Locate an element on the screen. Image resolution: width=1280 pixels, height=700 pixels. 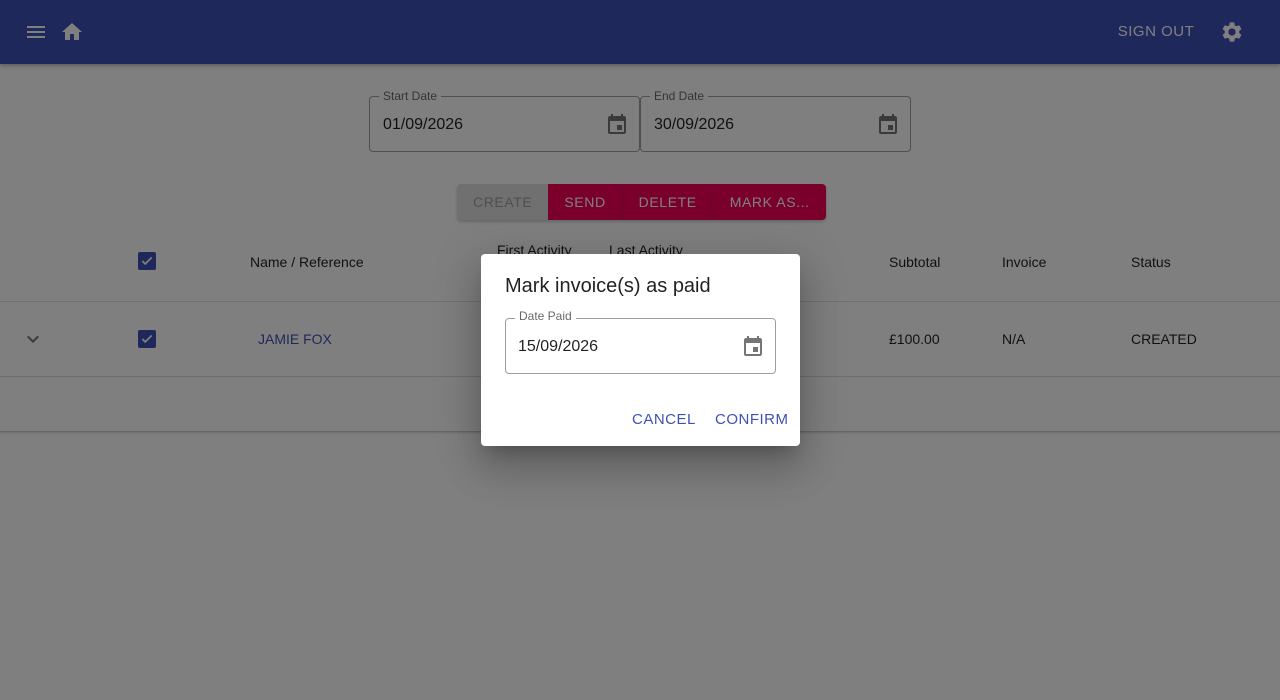
date-paid-value: 15/09/2026 is located at coordinates (558, 347).